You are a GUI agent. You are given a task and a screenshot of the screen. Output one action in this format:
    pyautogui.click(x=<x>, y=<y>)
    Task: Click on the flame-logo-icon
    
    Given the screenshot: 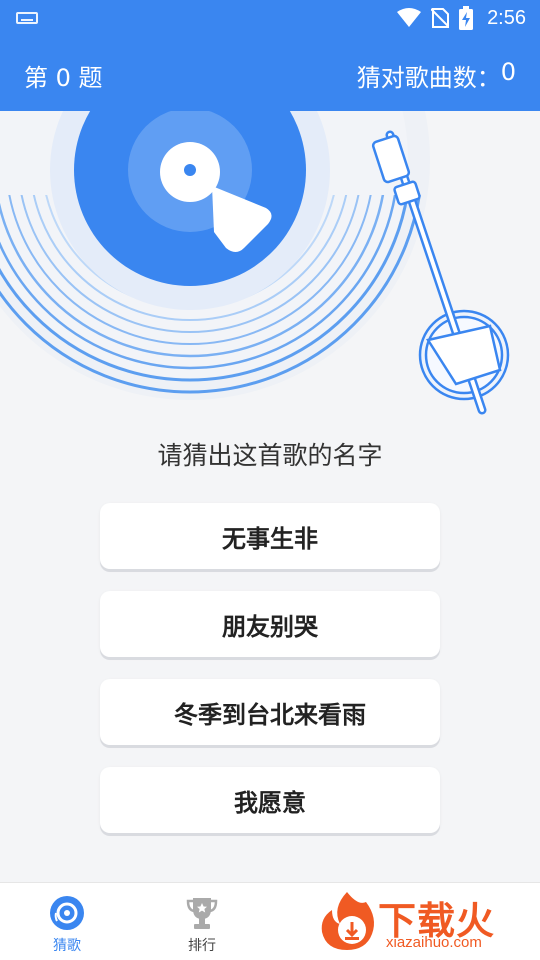 What is the action you would take?
    pyautogui.click(x=347, y=921)
    